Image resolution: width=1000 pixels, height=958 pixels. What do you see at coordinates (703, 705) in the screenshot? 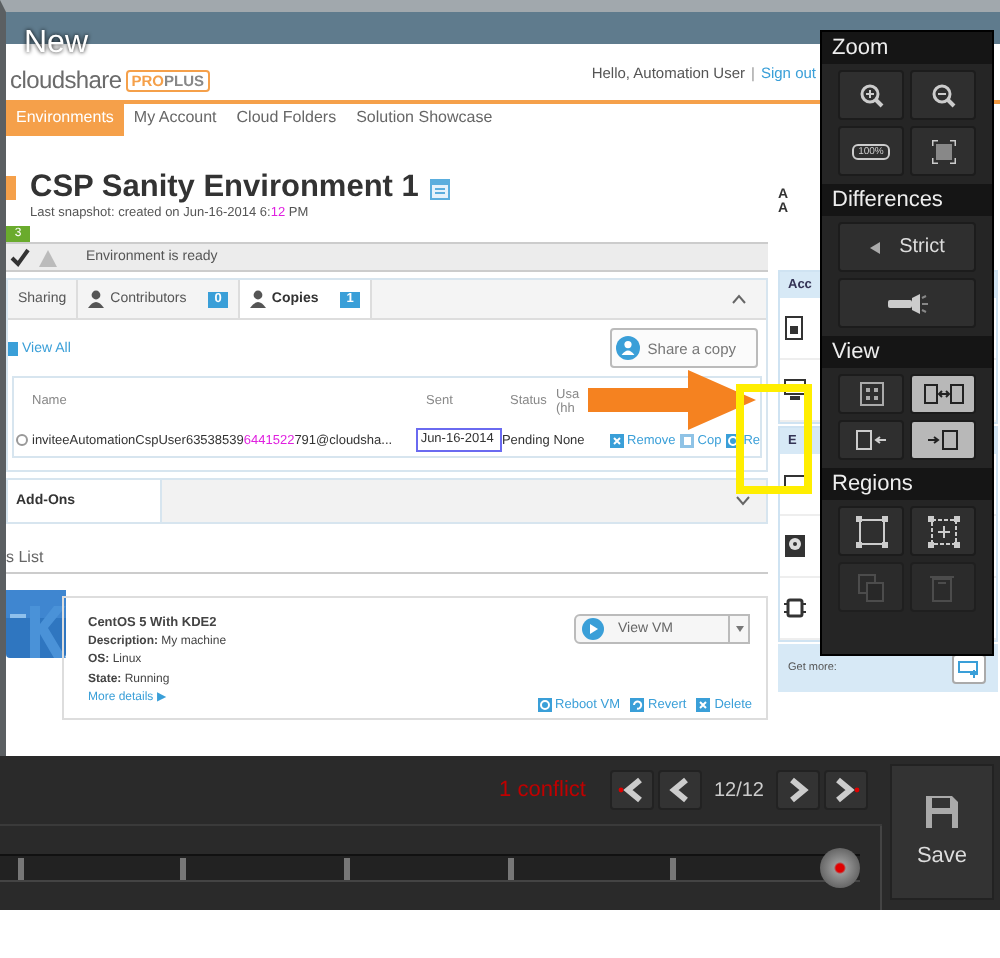
I see `delete-icon` at bounding box center [703, 705].